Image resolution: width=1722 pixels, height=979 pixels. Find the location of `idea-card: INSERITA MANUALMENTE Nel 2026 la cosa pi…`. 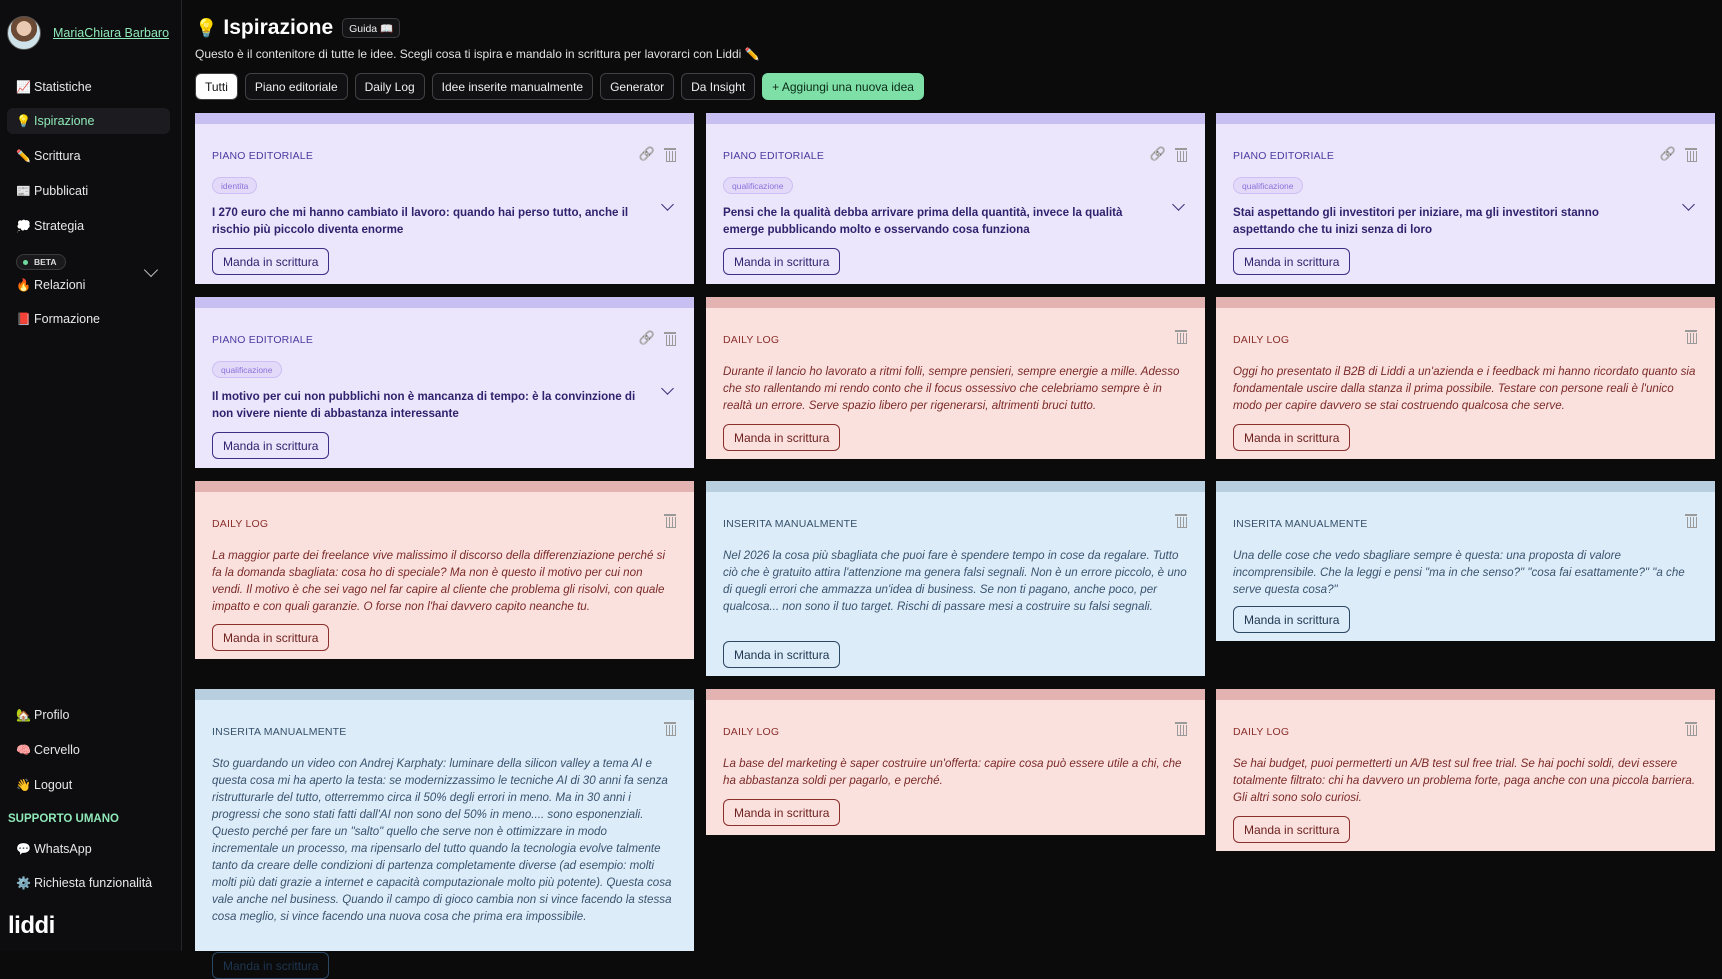

idea-card: INSERITA MANUALMENTE Nel 2026 la cosa pi… is located at coordinates (955, 578).